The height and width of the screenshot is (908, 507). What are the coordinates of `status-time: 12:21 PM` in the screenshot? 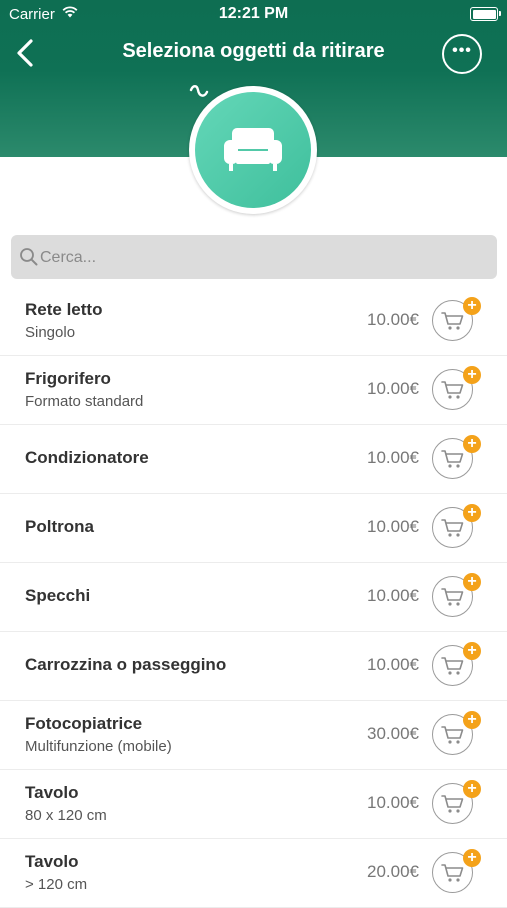 It's located at (253, 13).